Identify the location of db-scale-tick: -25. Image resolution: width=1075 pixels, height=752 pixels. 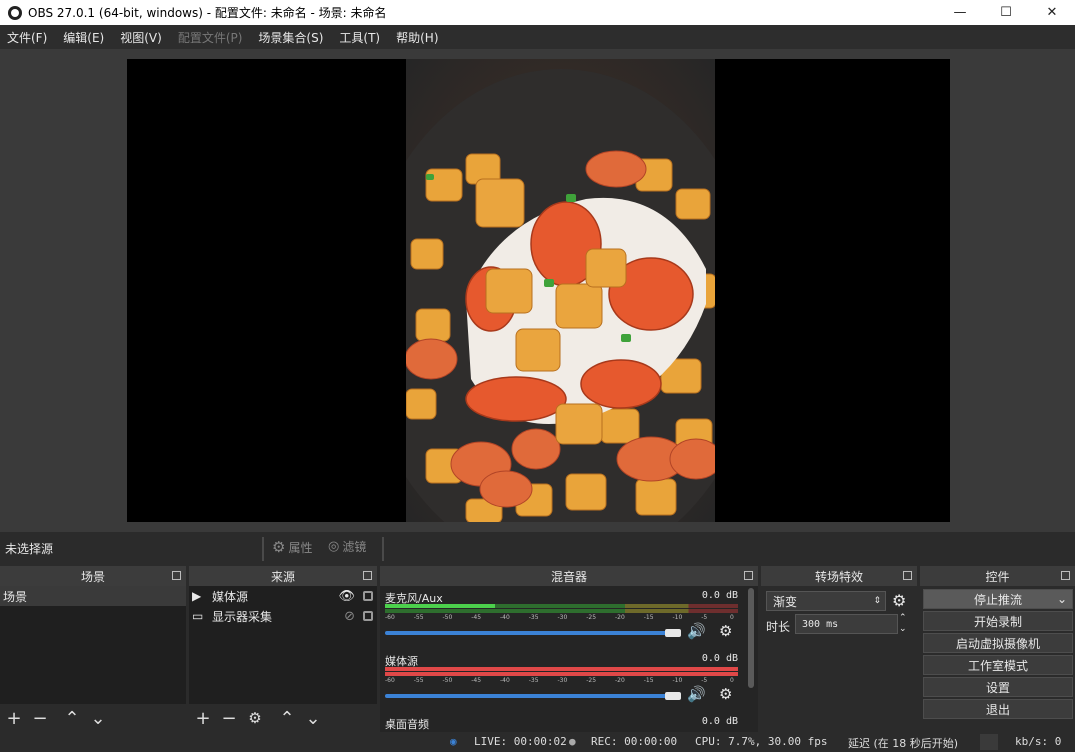
(591, 617).